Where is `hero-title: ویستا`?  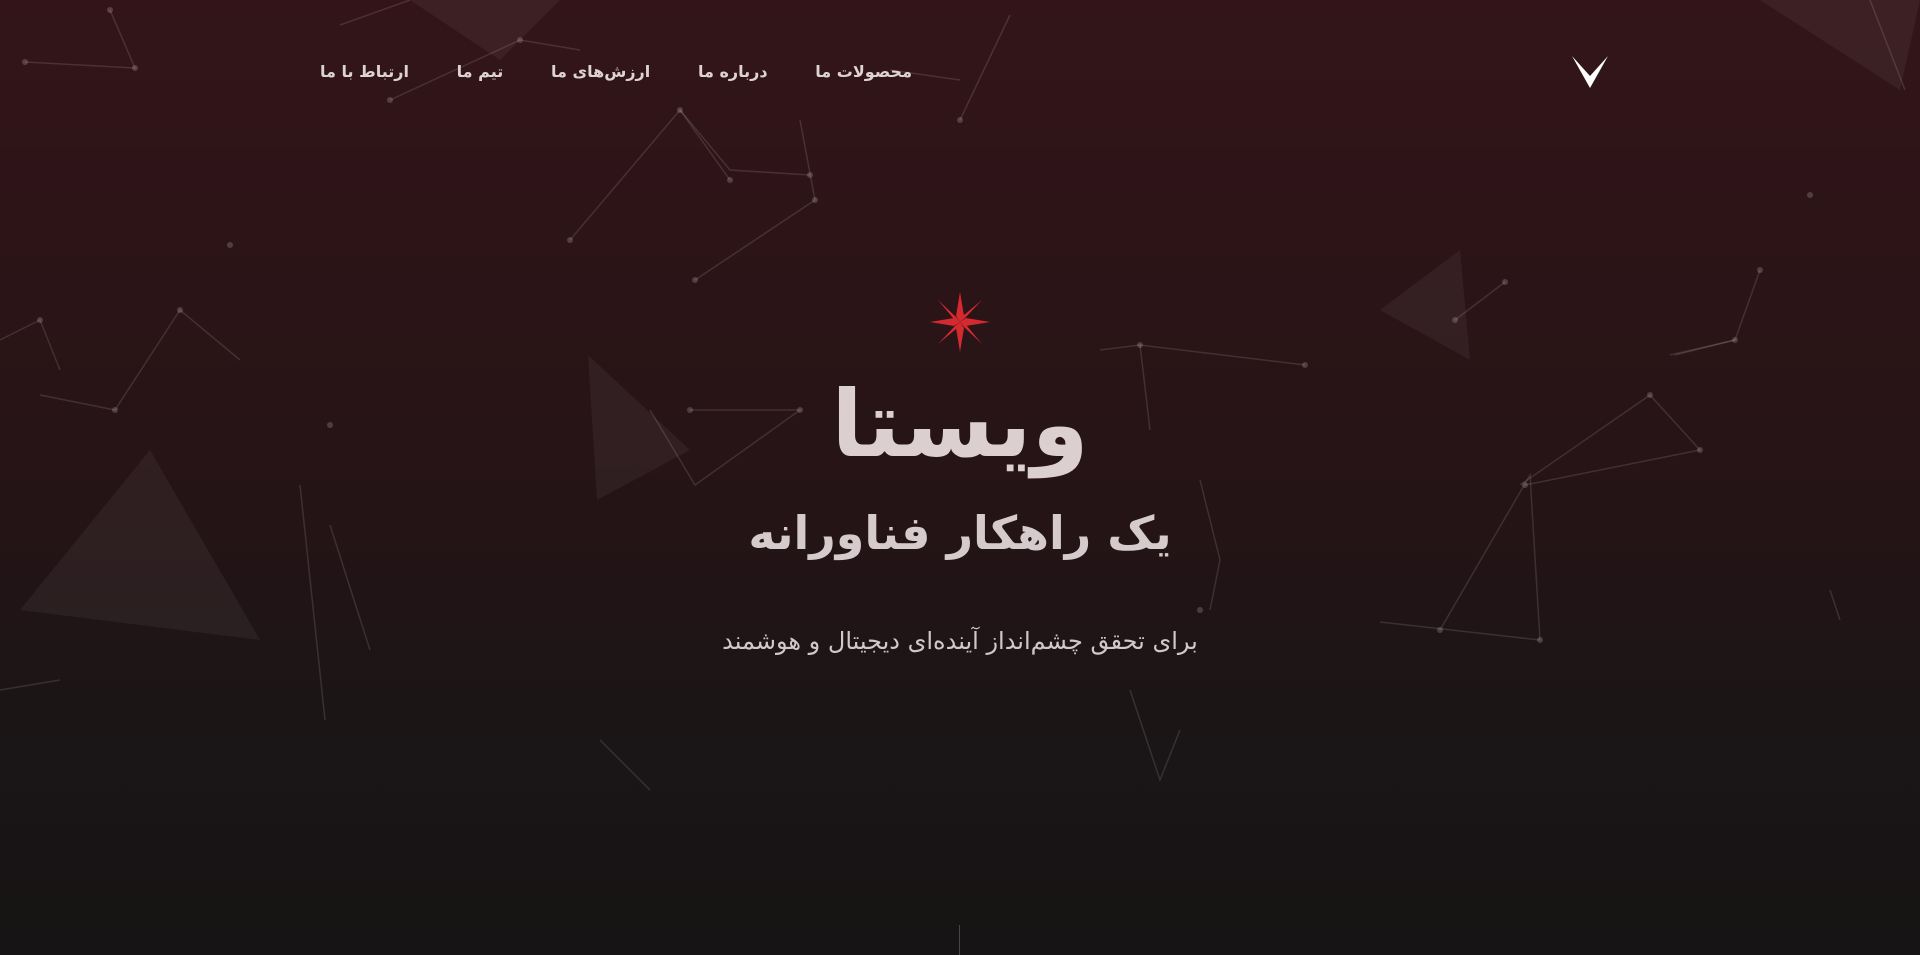 hero-title: ویستا is located at coordinates (960, 424).